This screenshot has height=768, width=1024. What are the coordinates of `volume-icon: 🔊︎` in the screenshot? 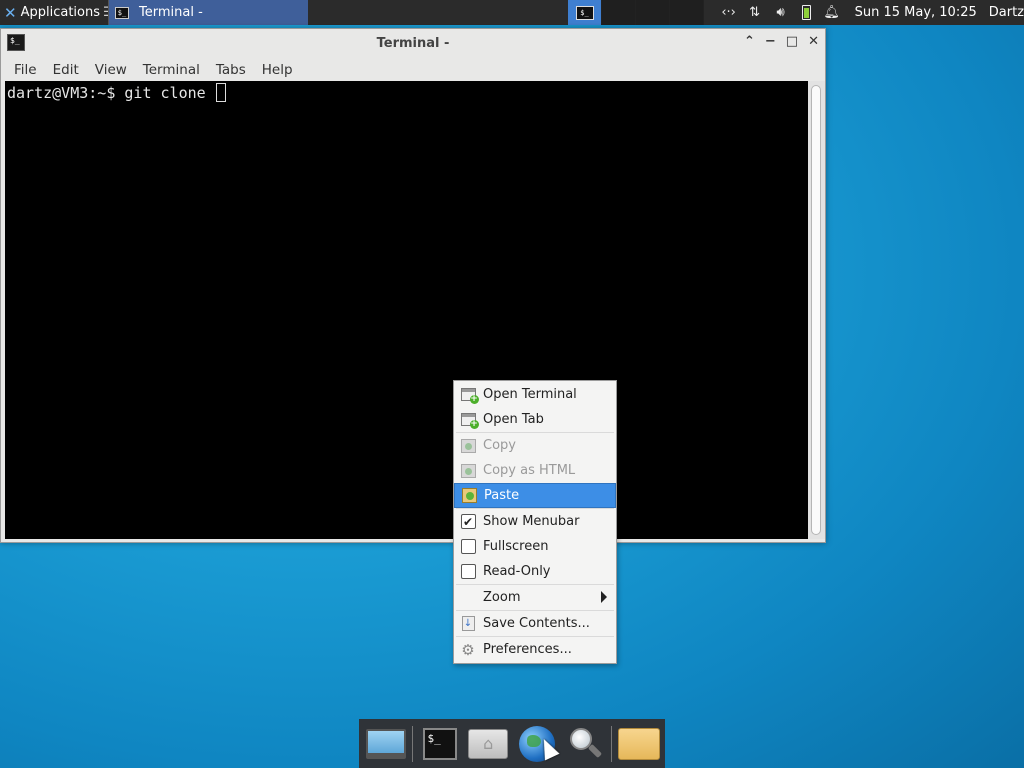 It's located at (781, 12).